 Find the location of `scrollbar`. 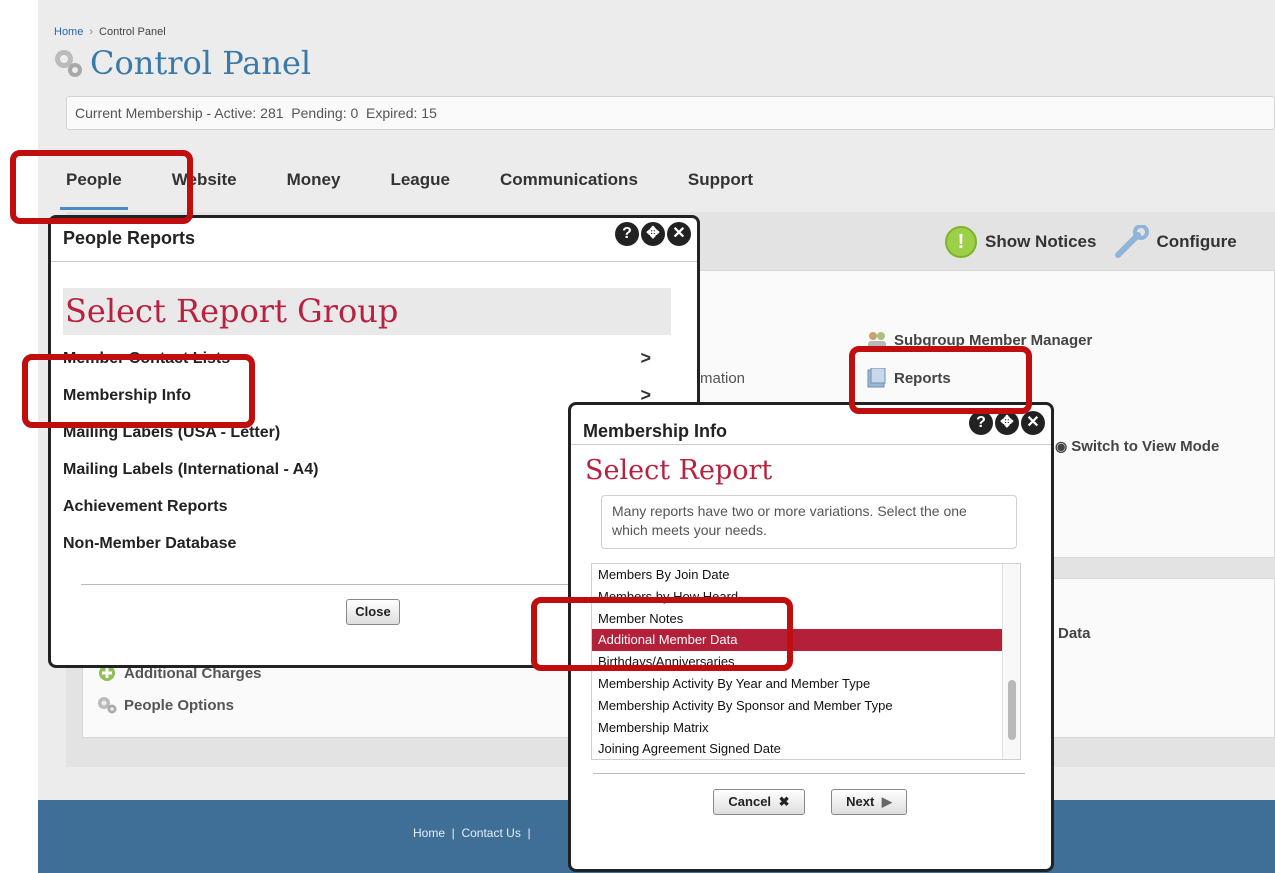

scrollbar is located at coordinates (1011, 661).